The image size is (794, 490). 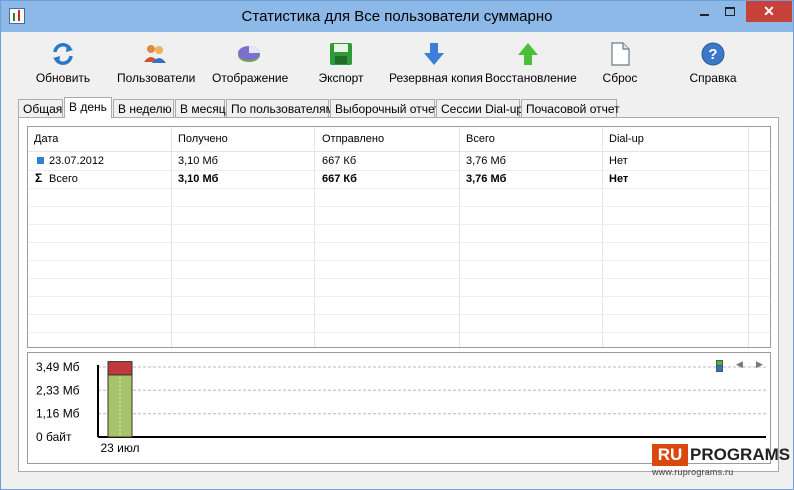 What do you see at coordinates (339, 179) in the screenshot?
I see `summary-sent: 667 Кб` at bounding box center [339, 179].